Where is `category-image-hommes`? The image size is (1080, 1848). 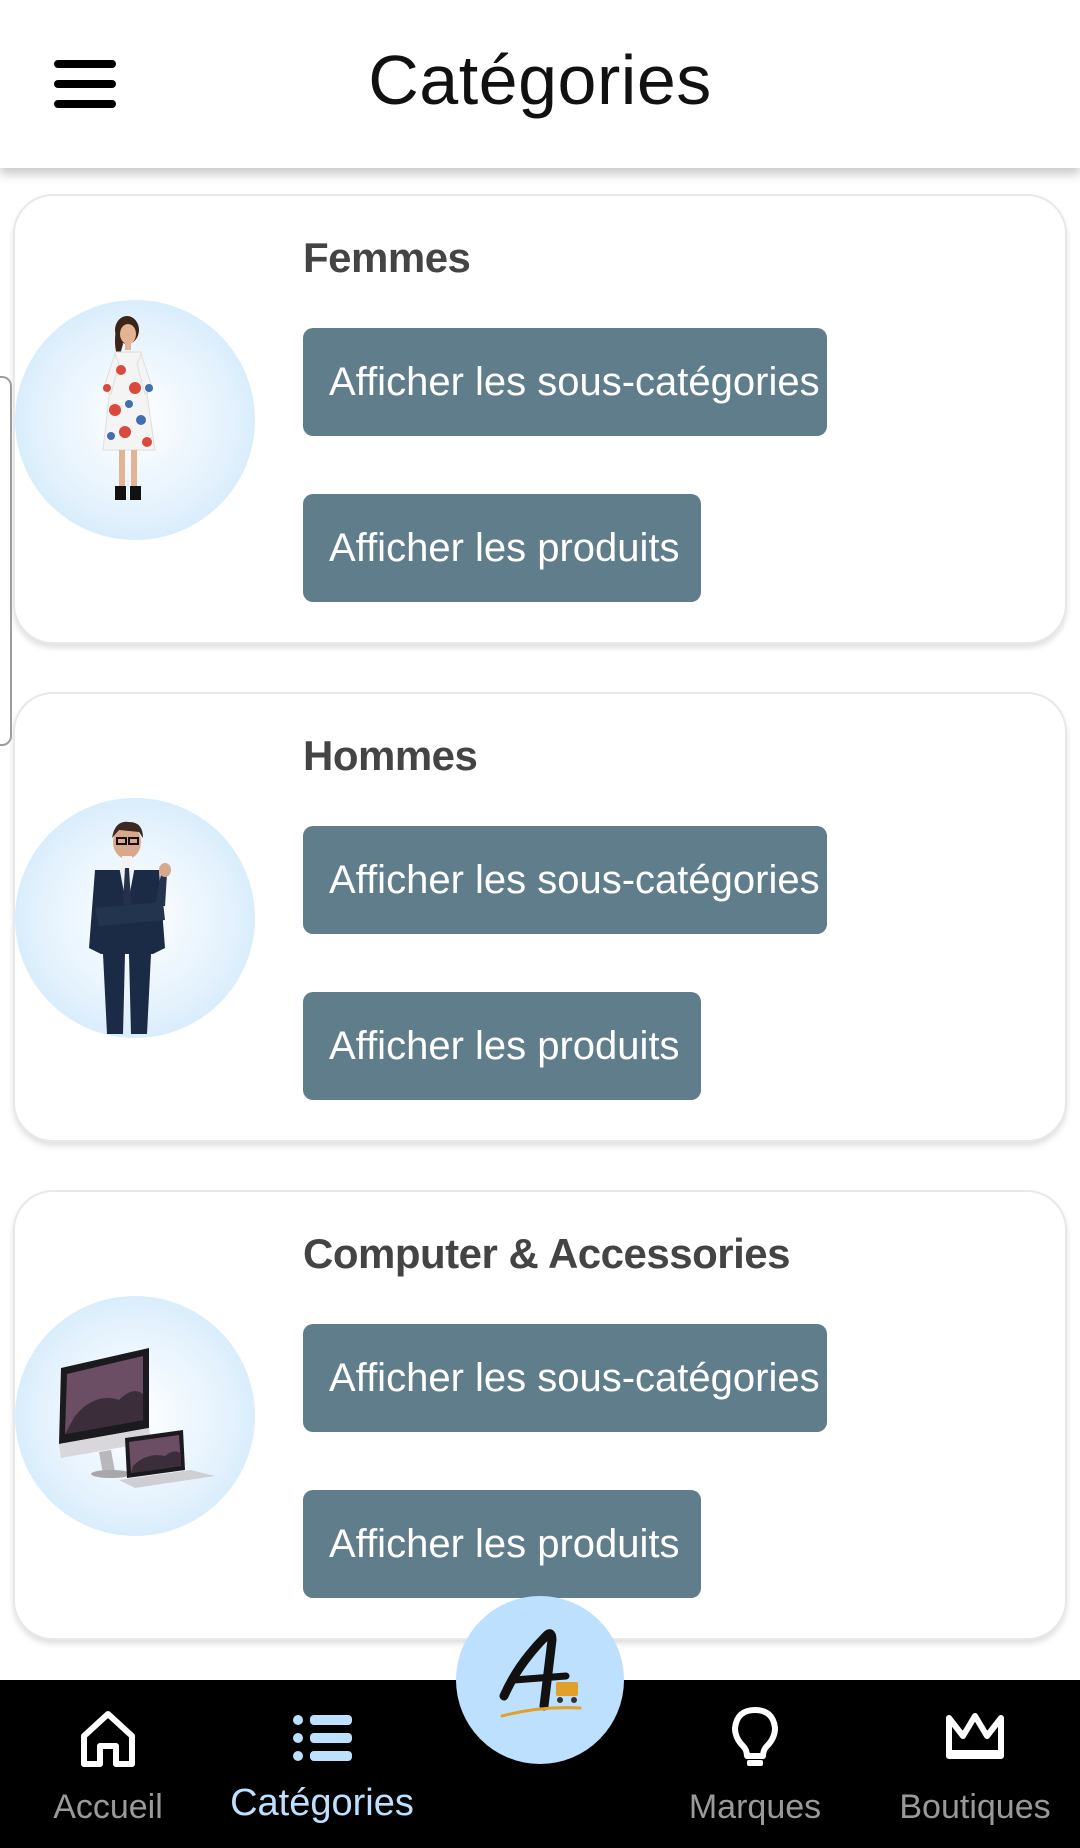
category-image-hommes is located at coordinates (135, 918).